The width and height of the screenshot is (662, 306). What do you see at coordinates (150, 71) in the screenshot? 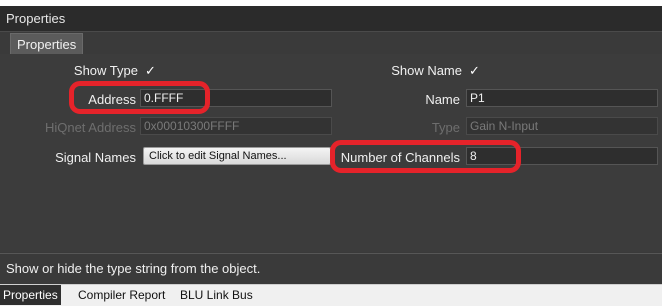
I see `show-type-checkbox: ✓` at bounding box center [150, 71].